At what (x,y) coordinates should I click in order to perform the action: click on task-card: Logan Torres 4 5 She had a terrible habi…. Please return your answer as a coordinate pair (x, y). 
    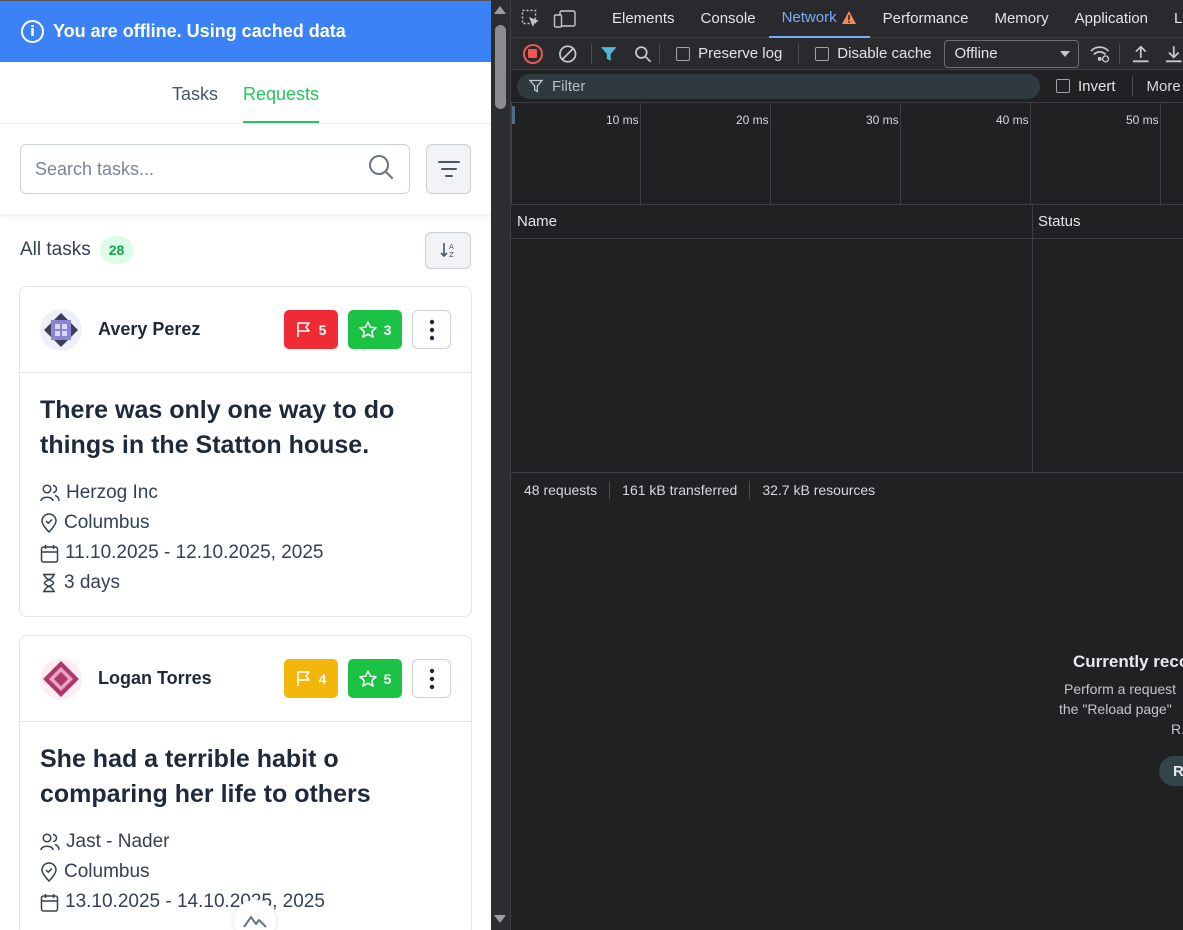
    Looking at the image, I should click on (245, 782).